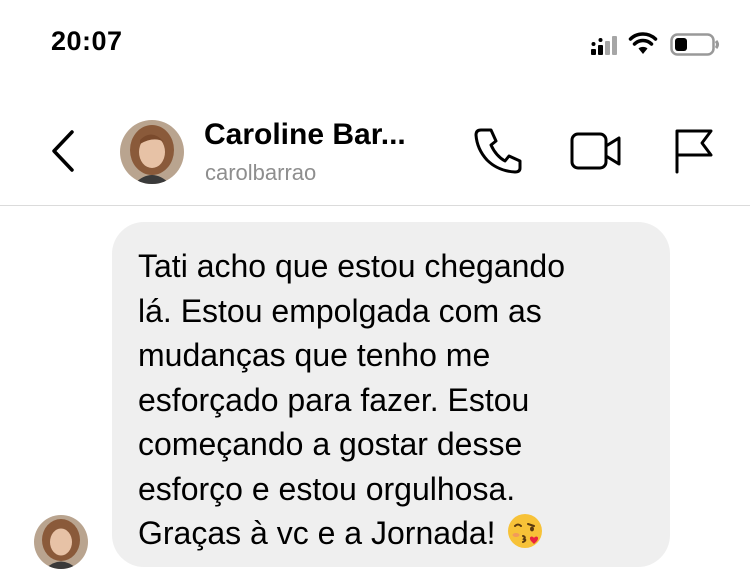  Describe the element at coordinates (525, 537) in the screenshot. I see `kissing-face-with-heart-icon` at that location.